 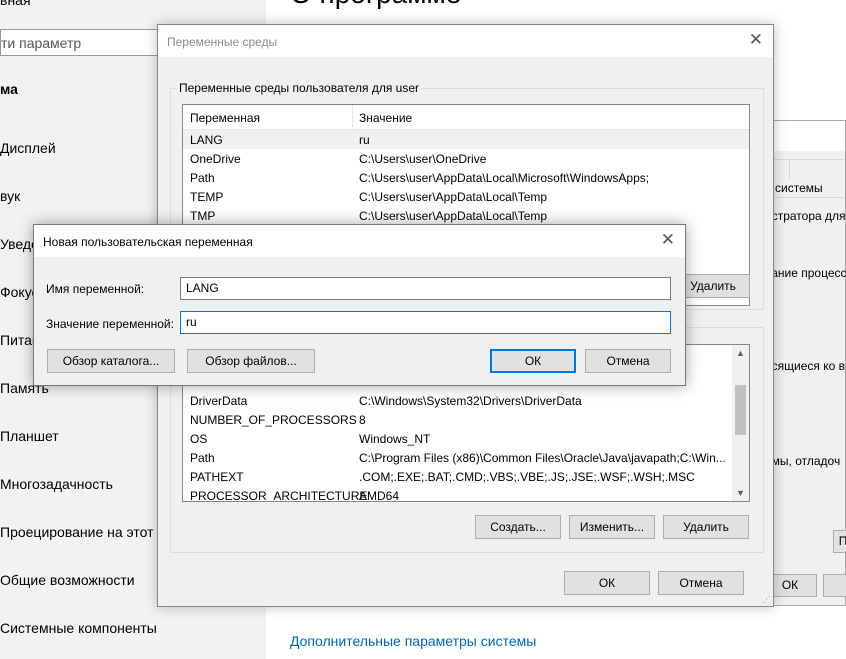 What do you see at coordinates (385, 118) in the screenshot?
I see `column-header-value: Значение` at bounding box center [385, 118].